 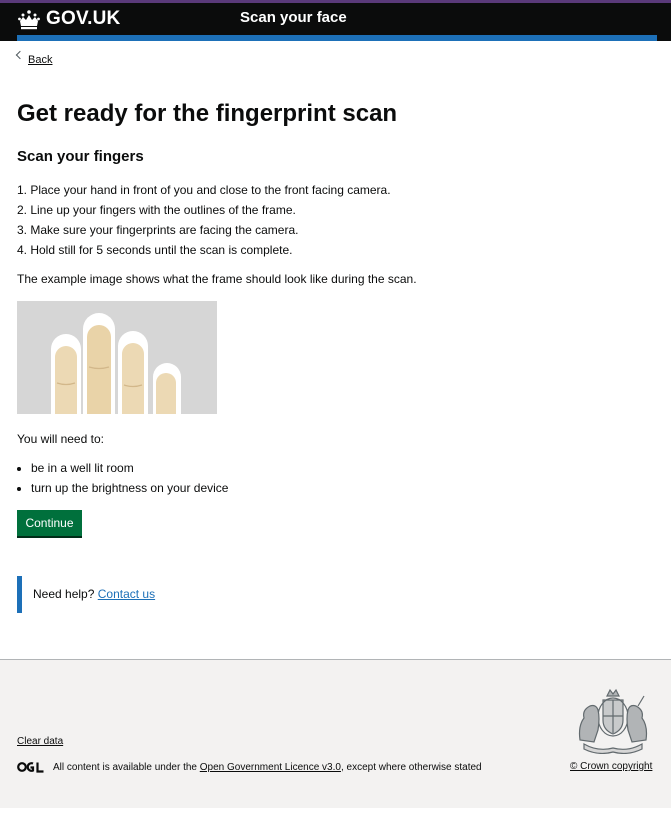 I want to click on ogl-licence-link: Open Government Licence v3.0, so click(x=270, y=767).